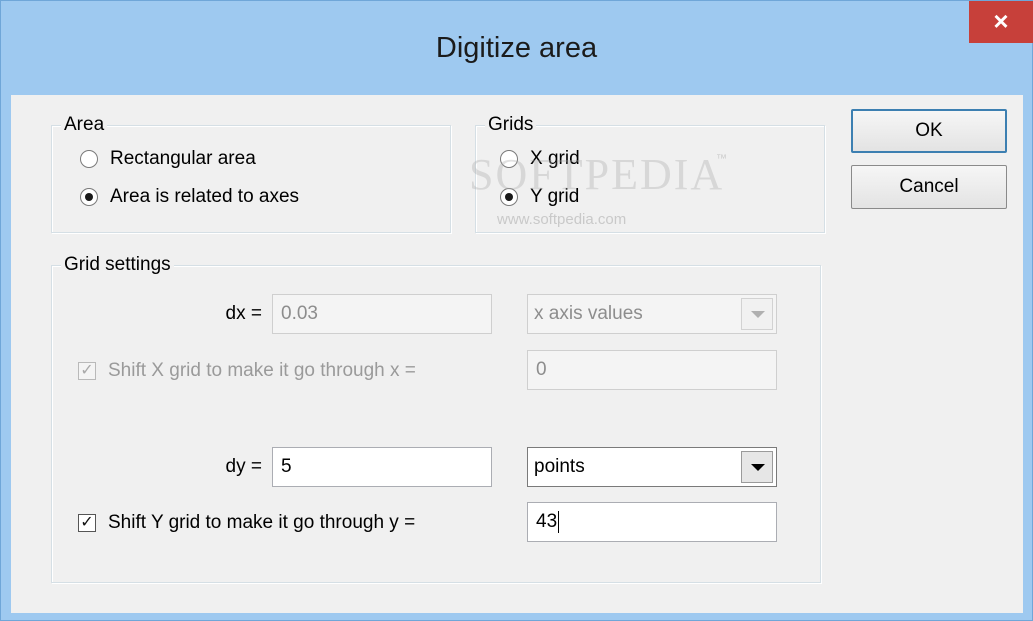 The width and height of the screenshot is (1033, 621). Describe the element at coordinates (559, 521) in the screenshot. I see `text-caret` at that location.